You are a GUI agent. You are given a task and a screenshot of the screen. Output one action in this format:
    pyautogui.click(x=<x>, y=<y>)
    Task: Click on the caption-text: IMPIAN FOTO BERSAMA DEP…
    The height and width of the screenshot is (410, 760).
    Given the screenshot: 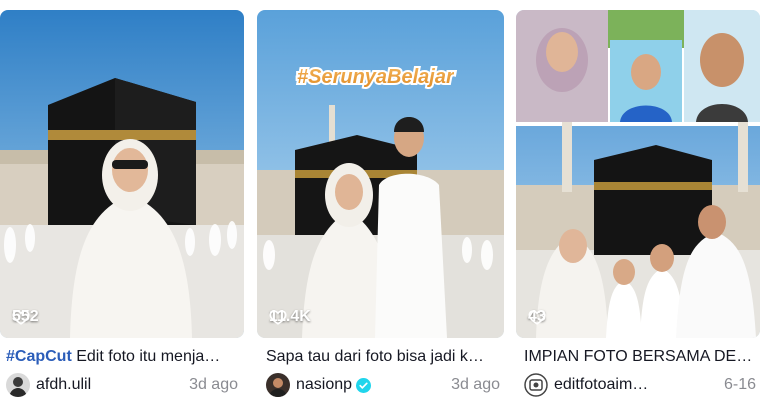 What is the action you would take?
    pyautogui.click(x=640, y=356)
    